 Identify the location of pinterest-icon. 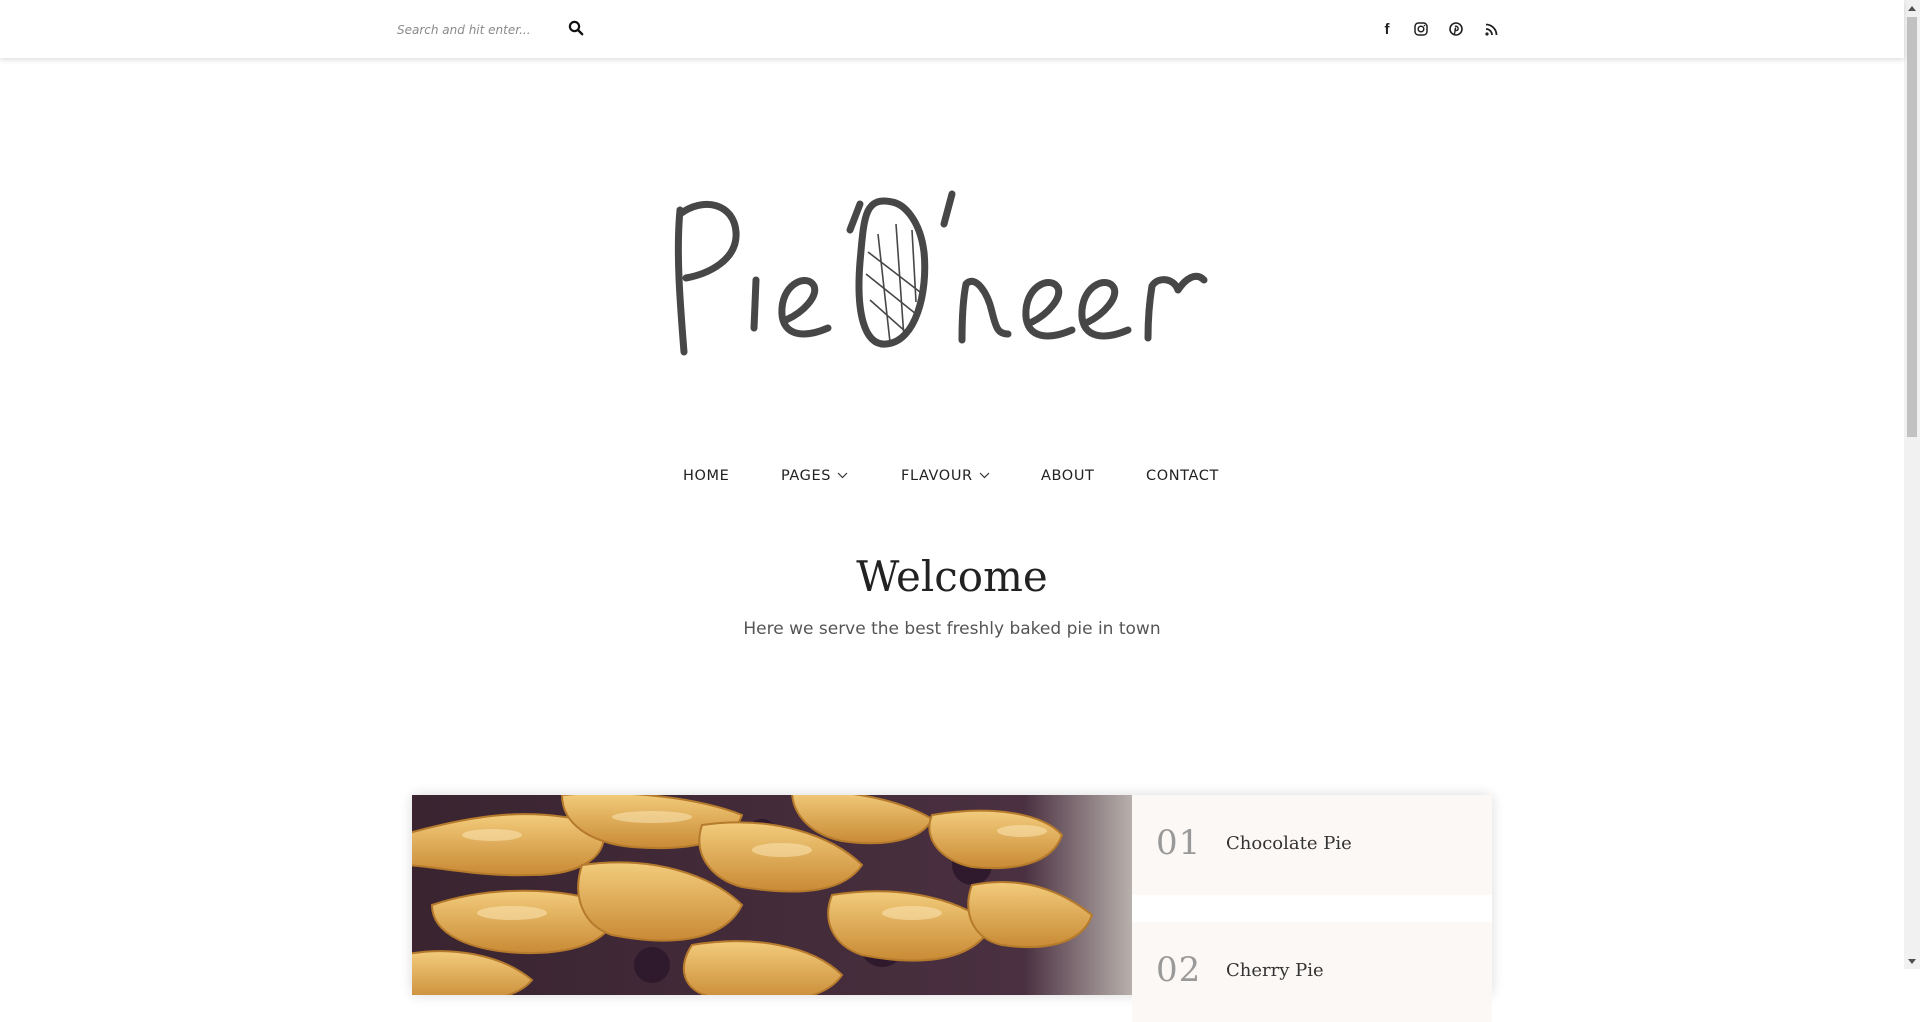
(1456, 29).